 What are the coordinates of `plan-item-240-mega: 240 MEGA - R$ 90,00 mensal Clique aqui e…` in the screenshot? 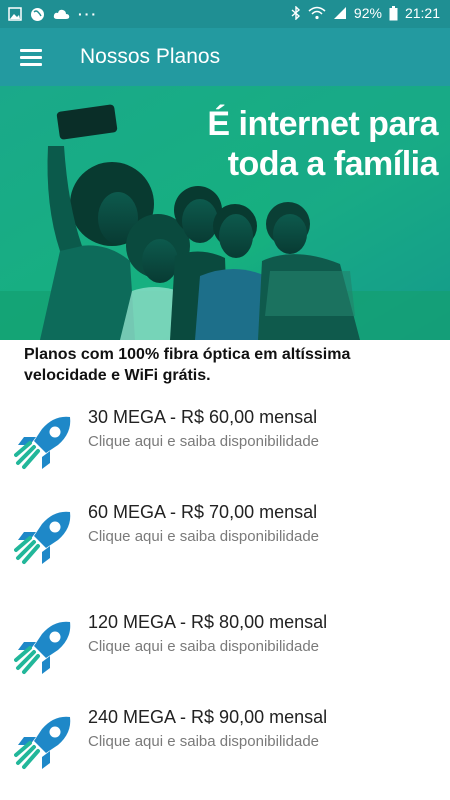 It's located at (225, 745).